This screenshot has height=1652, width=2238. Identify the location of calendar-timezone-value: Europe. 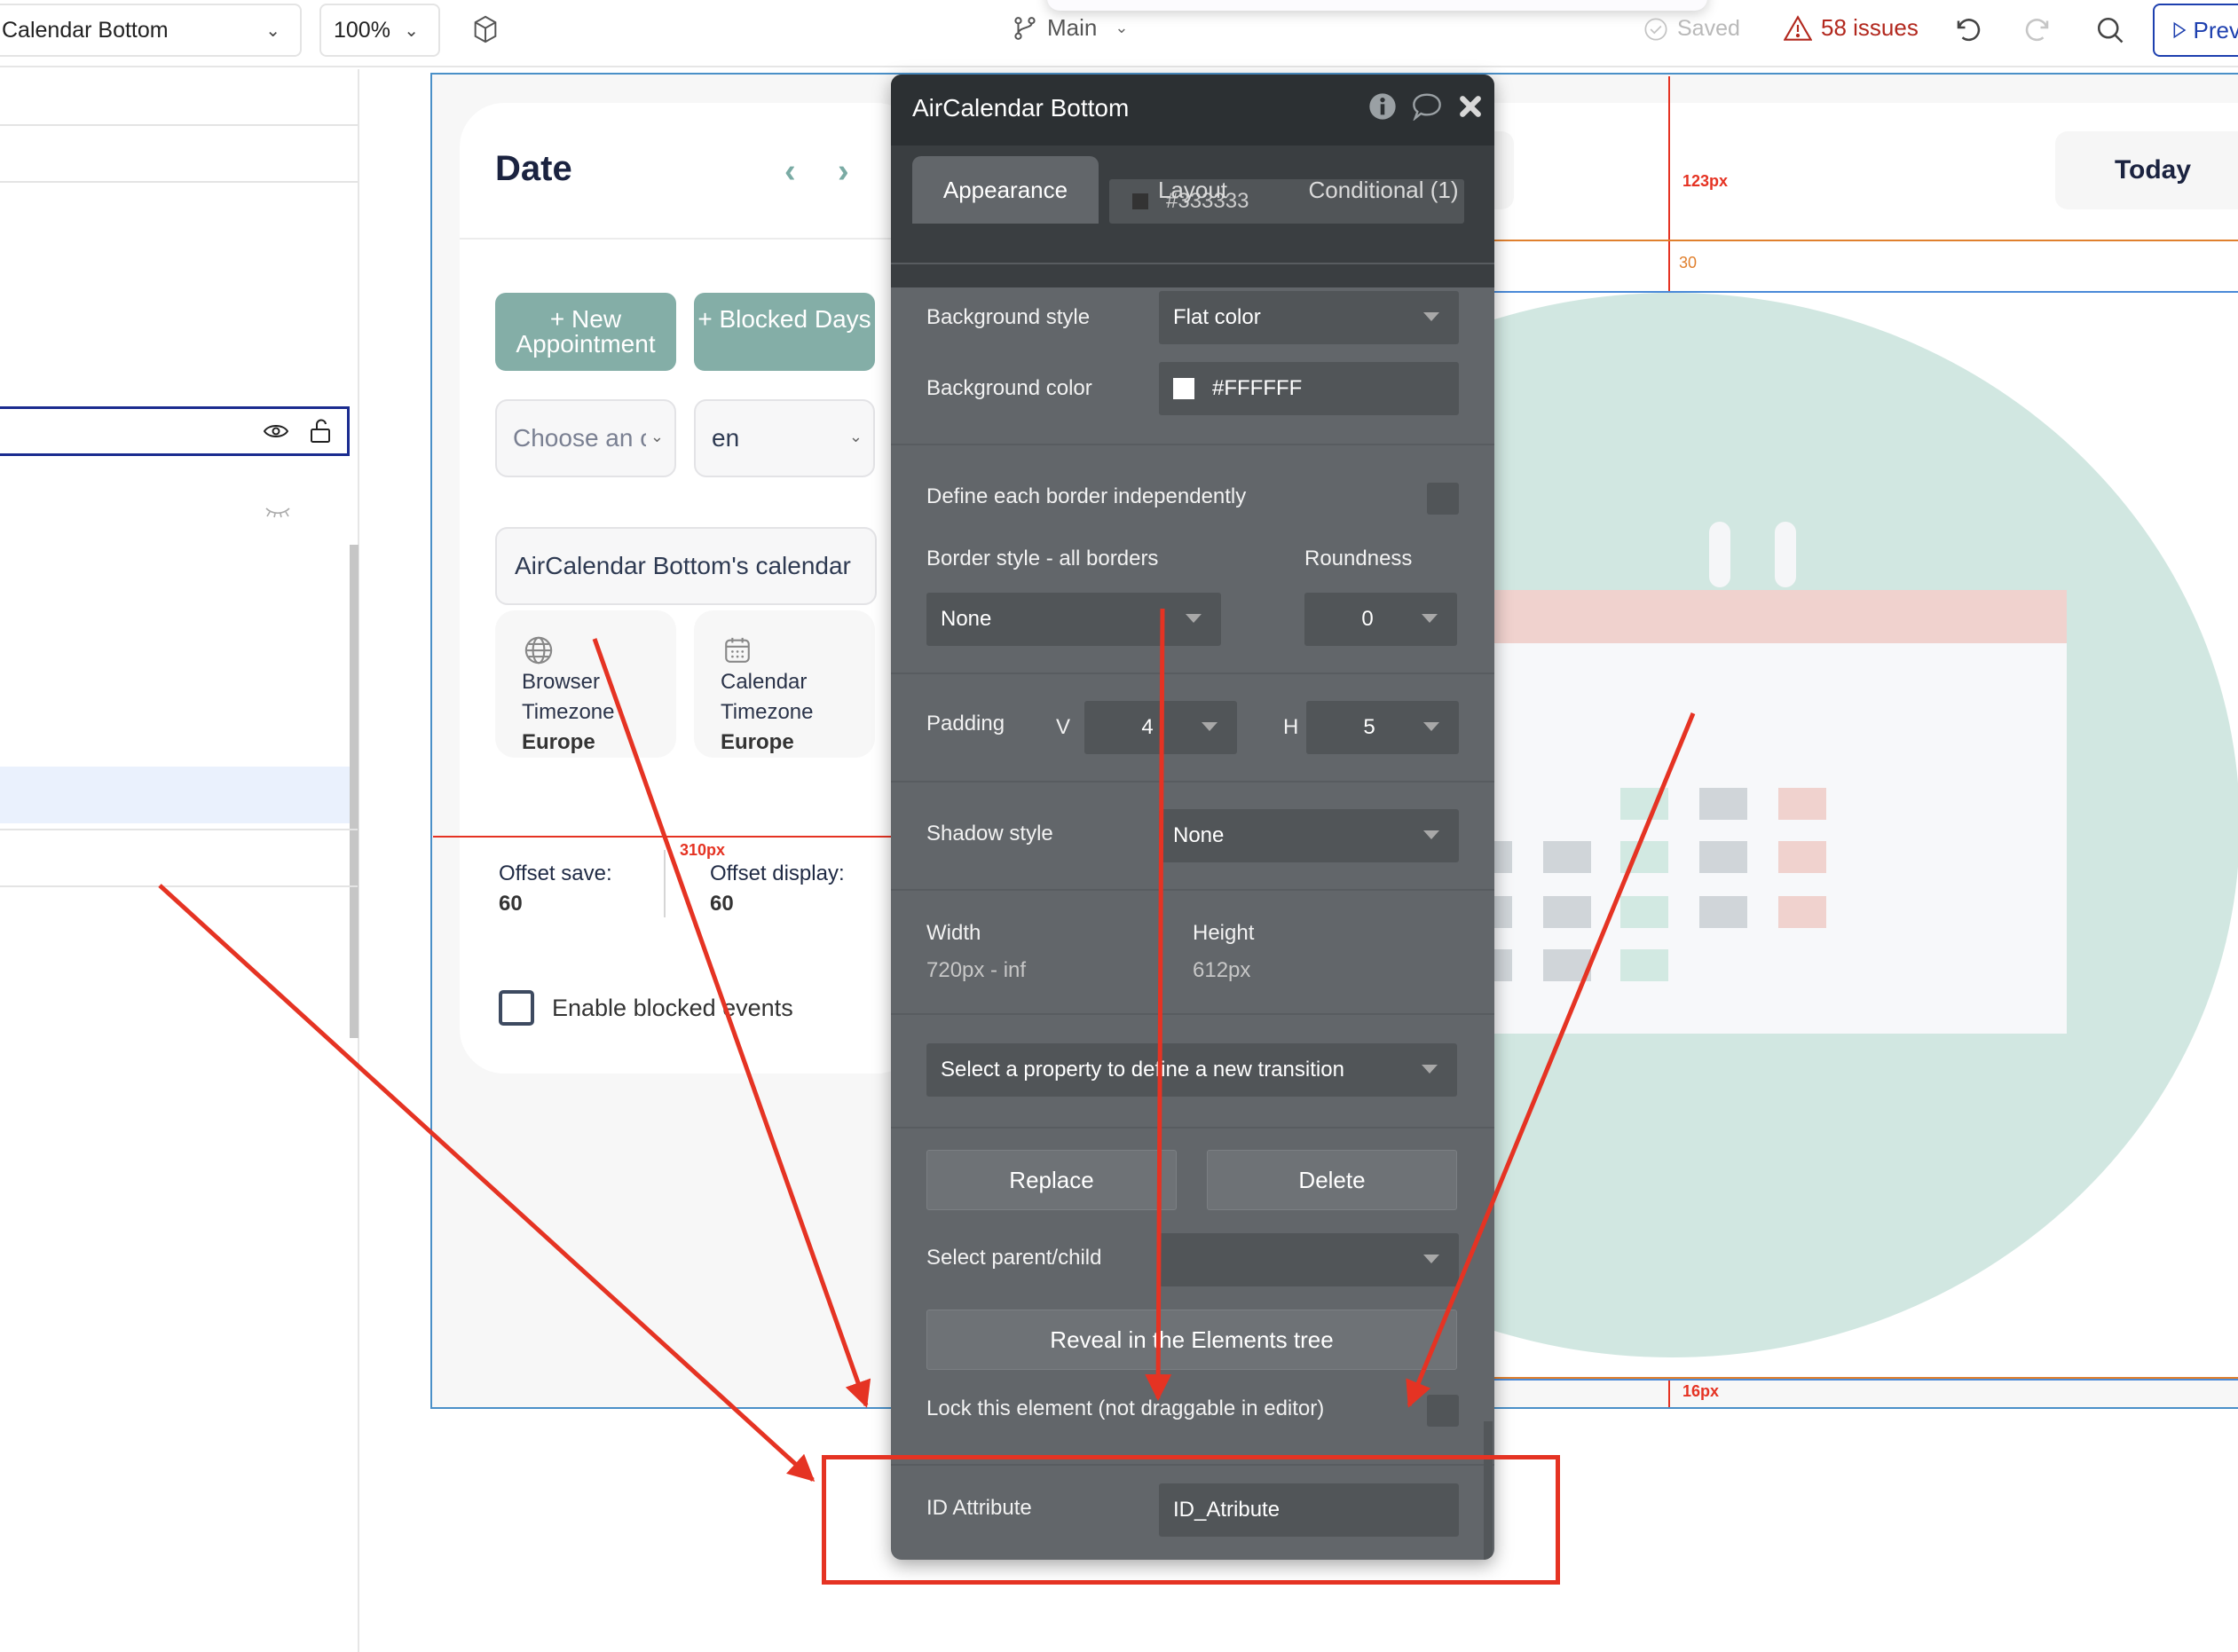
(757, 742).